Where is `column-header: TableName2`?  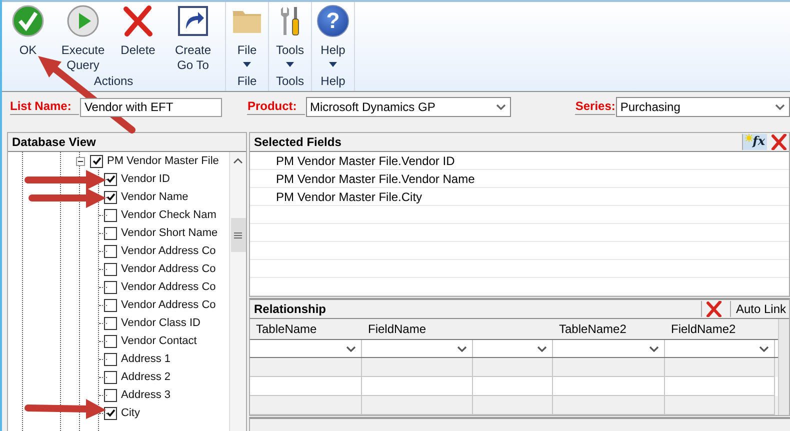
column-header: TableName2 is located at coordinates (592, 329).